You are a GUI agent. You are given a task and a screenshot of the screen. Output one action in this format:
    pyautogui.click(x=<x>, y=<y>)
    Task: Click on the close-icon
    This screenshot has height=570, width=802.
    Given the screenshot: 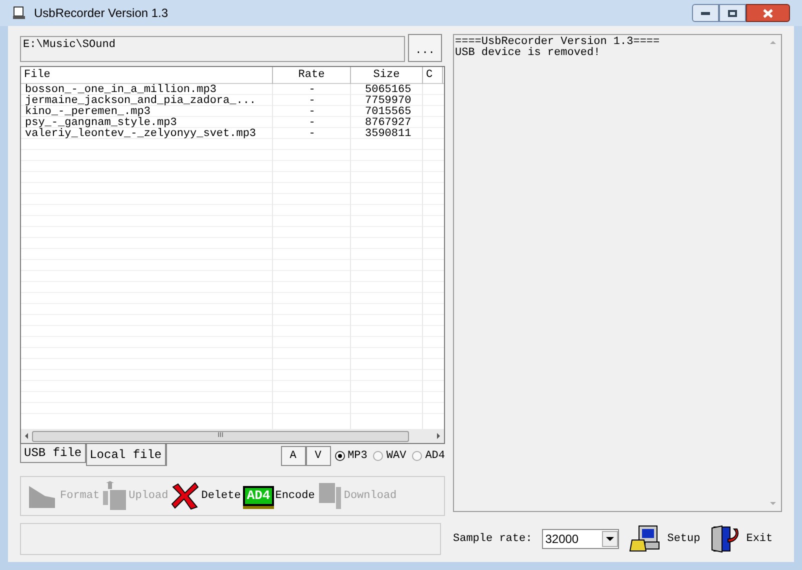 What is the action you would take?
    pyautogui.click(x=768, y=13)
    